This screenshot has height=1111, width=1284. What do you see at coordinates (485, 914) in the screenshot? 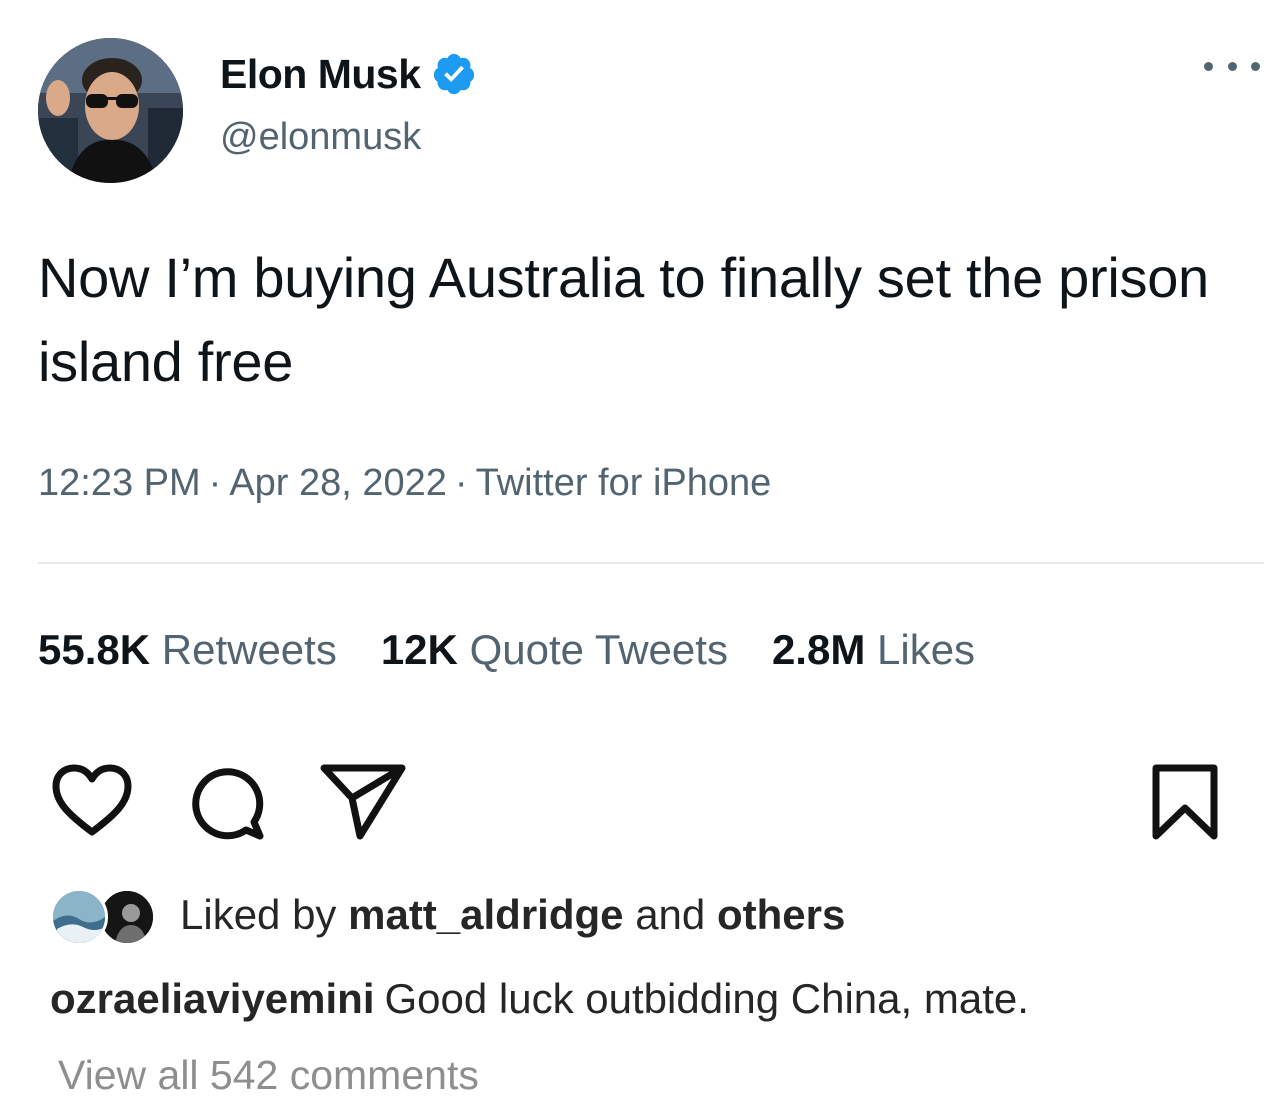
I see `liked-by-user: matt_aldridge` at bounding box center [485, 914].